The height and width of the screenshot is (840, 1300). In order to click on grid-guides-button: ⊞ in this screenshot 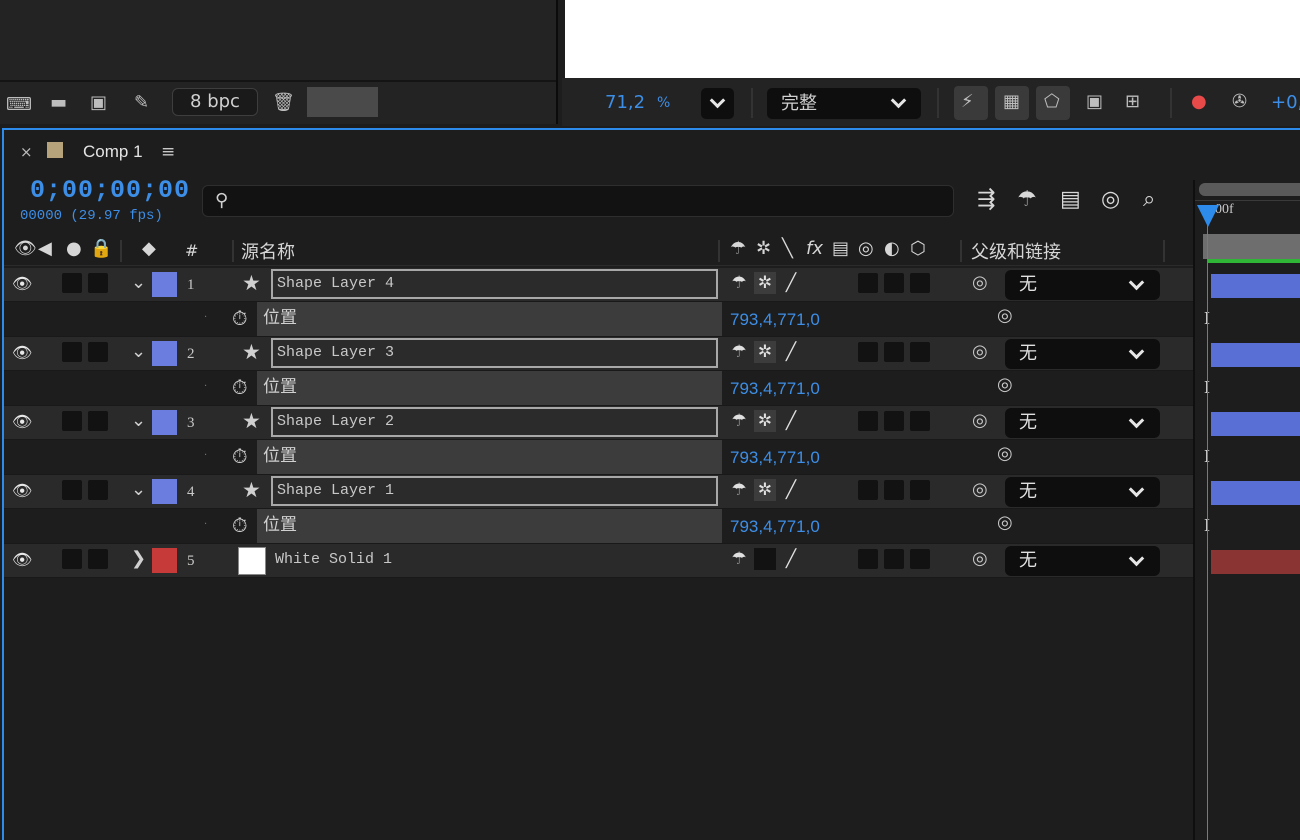, I will do `click(1136, 103)`.